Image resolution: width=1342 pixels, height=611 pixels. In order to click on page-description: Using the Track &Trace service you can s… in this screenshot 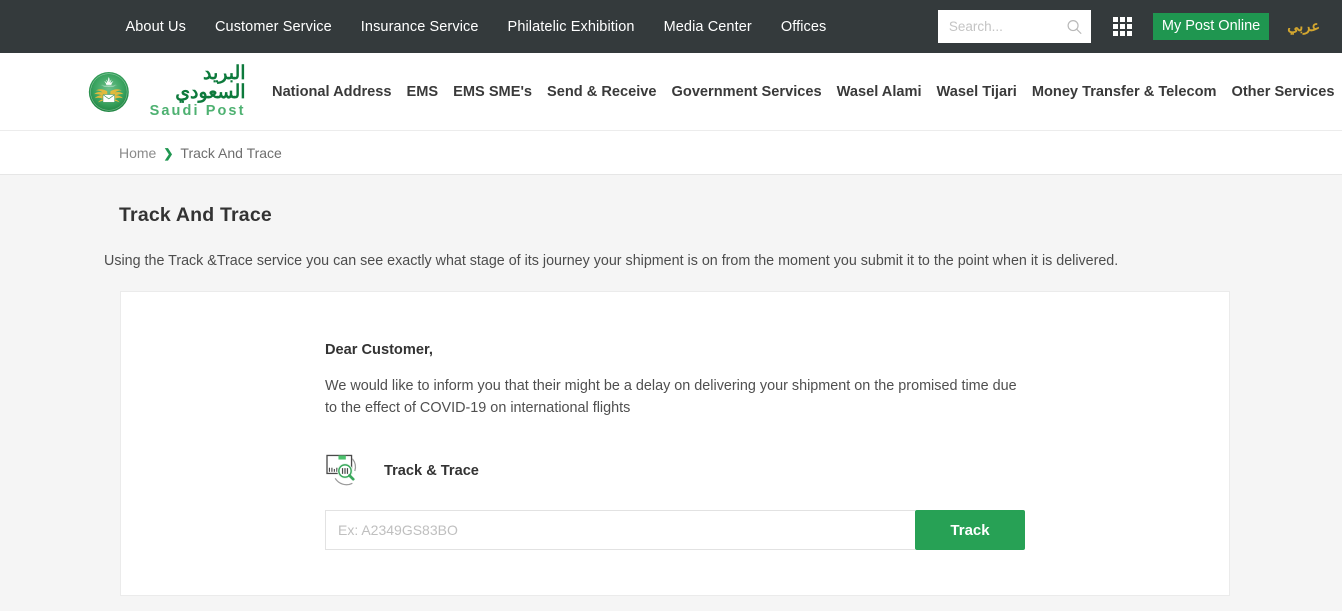, I will do `click(611, 261)`.